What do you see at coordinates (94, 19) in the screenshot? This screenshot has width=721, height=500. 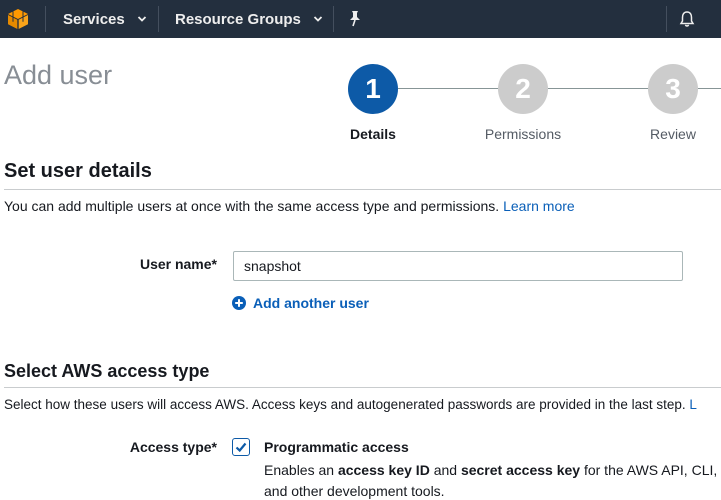 I see `services-label: Services` at bounding box center [94, 19].